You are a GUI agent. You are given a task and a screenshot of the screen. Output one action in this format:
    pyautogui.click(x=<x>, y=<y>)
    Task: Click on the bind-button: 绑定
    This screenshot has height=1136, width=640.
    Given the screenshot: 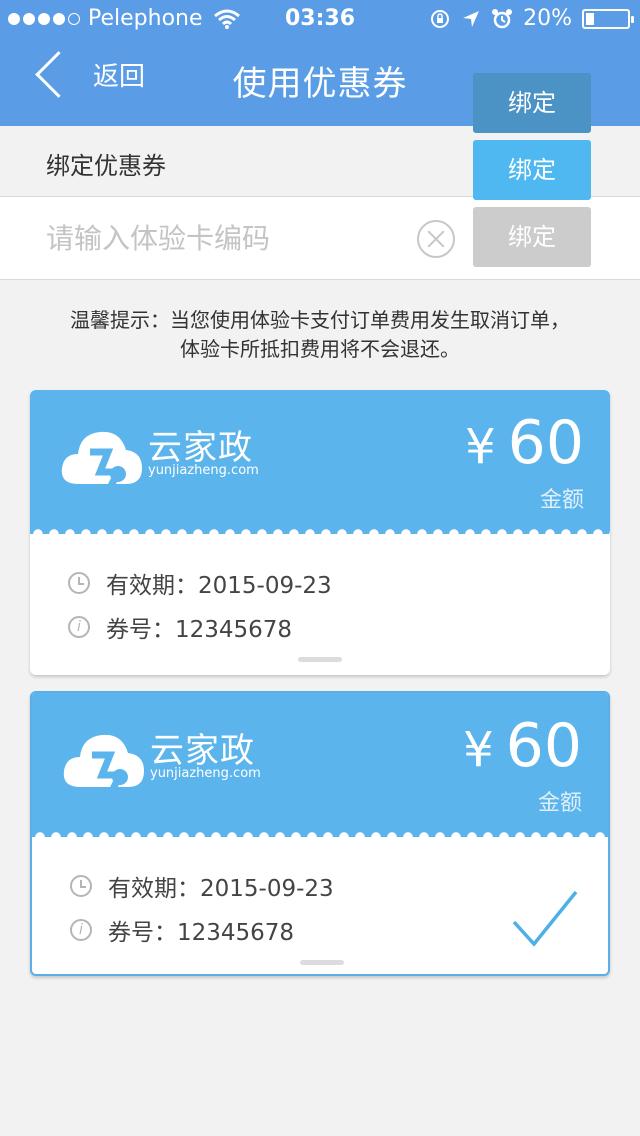 What is the action you would take?
    pyautogui.click(x=532, y=170)
    